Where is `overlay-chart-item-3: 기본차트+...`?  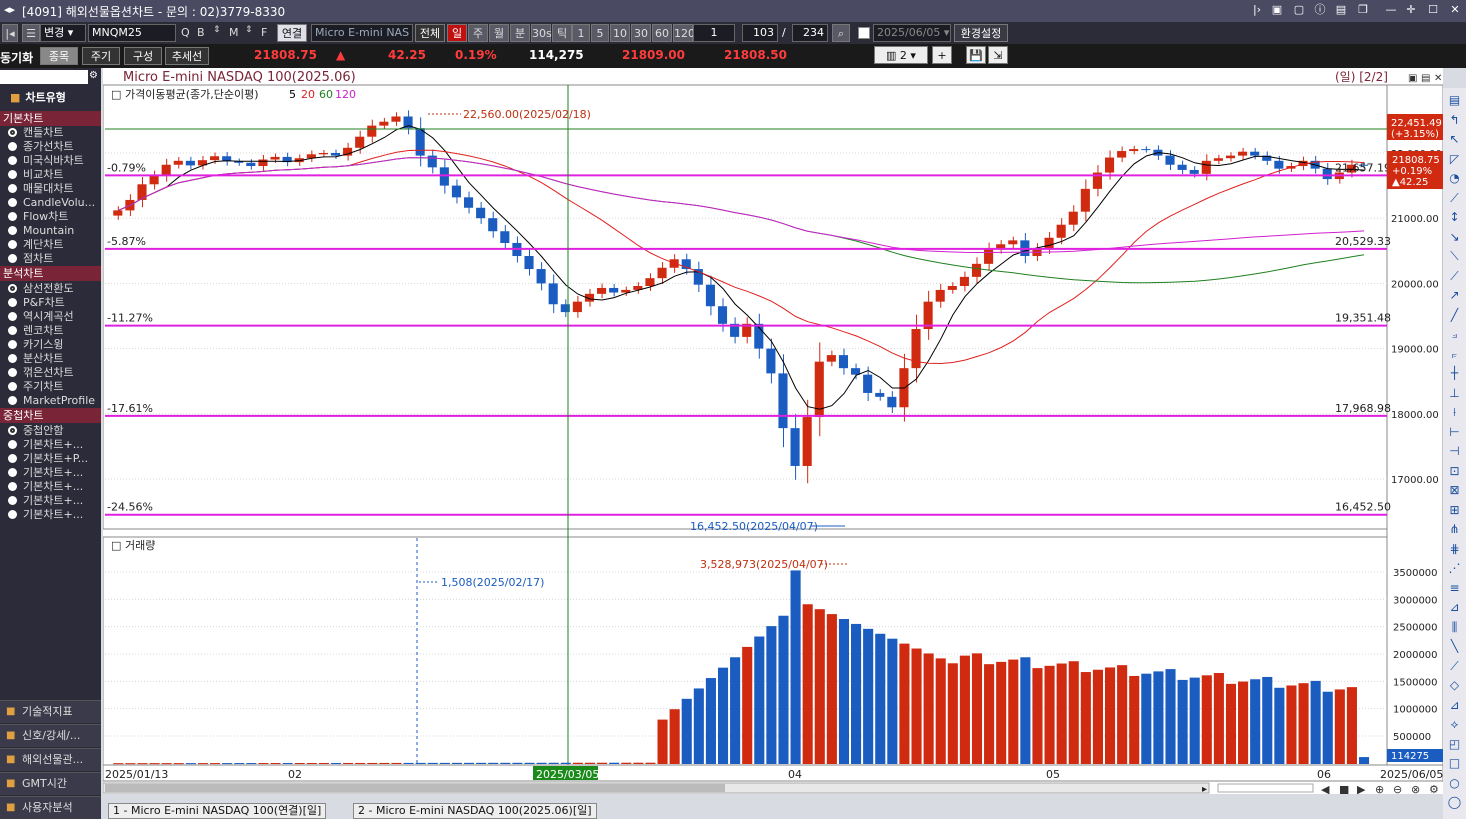 overlay-chart-item-3: 기본차트+... is located at coordinates (45, 473).